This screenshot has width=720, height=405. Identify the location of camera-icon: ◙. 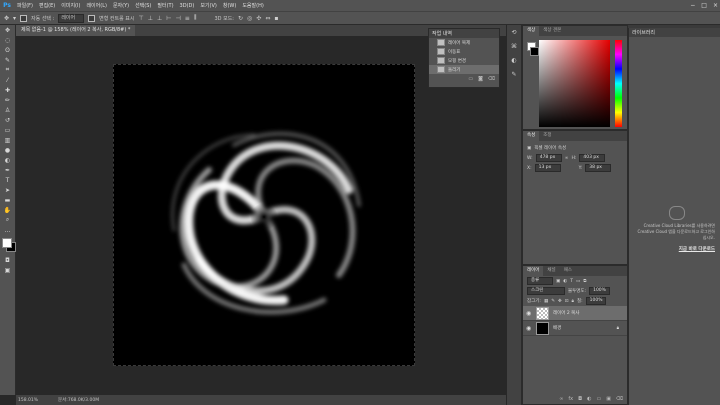
(480, 79).